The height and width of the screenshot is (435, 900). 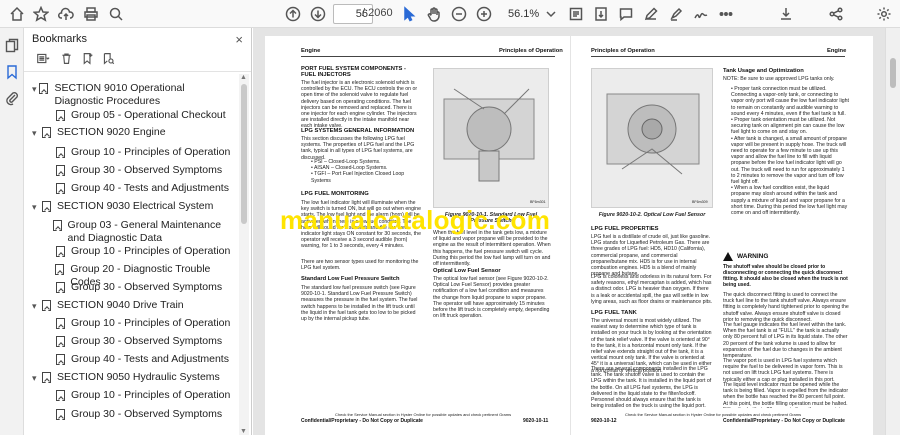 What do you see at coordinates (377, 13) in the screenshot?
I see `page-total: / 2060` at bounding box center [377, 13].